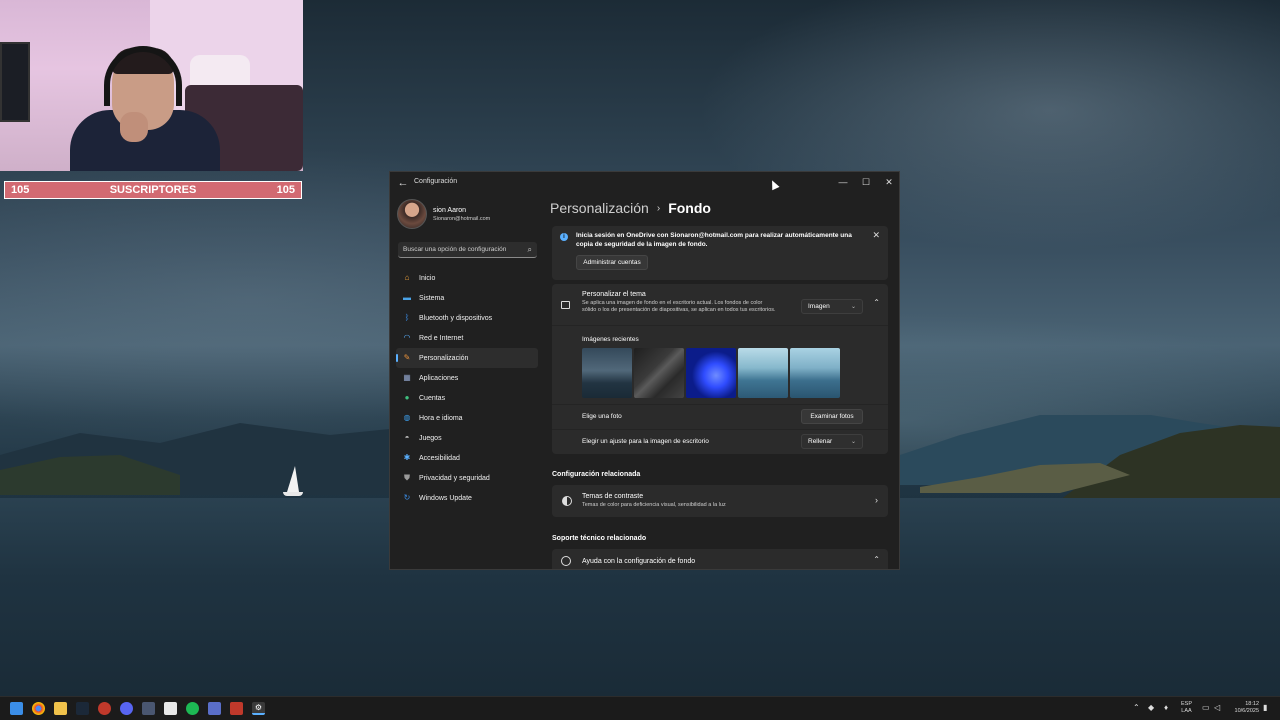 This screenshot has width=1280, height=720. What do you see at coordinates (407, 417) in the screenshot?
I see `globe-time-icon: ◍` at bounding box center [407, 417].